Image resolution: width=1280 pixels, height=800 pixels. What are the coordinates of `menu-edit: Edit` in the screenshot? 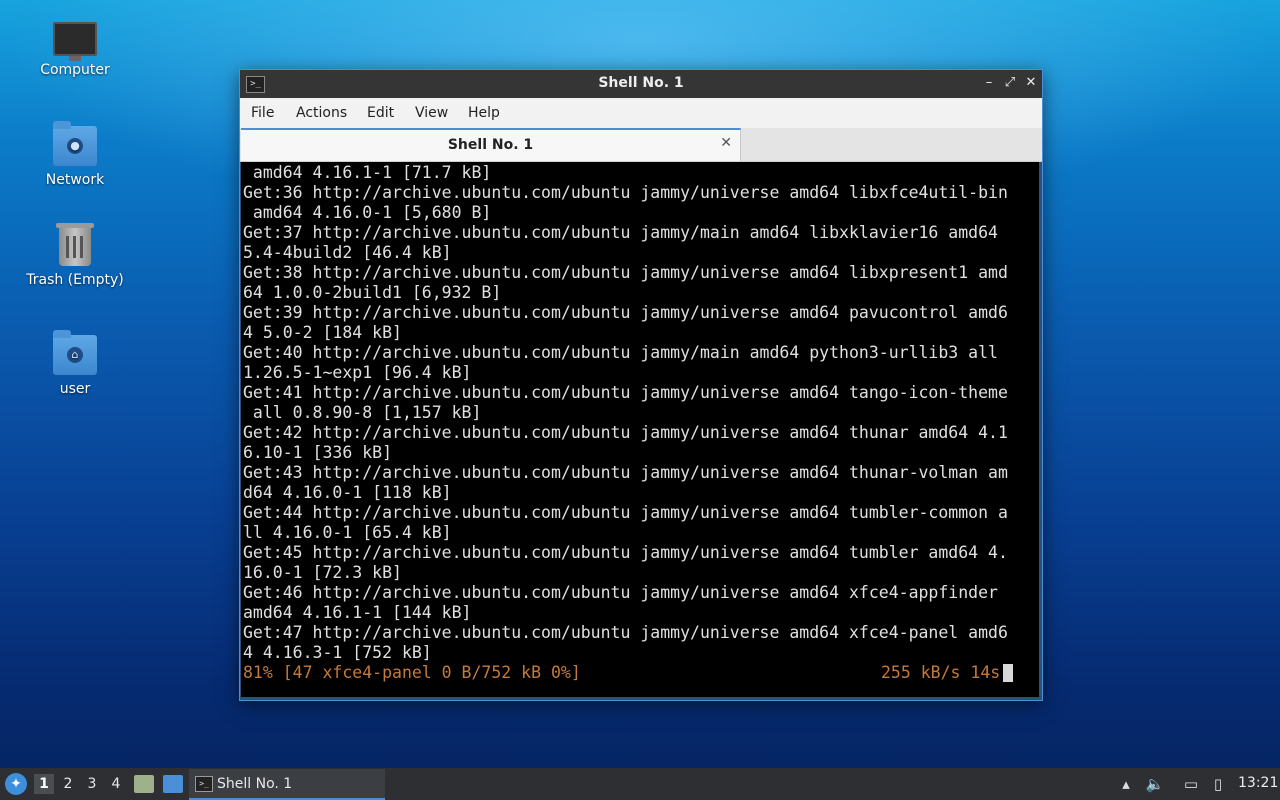 It's located at (380, 113).